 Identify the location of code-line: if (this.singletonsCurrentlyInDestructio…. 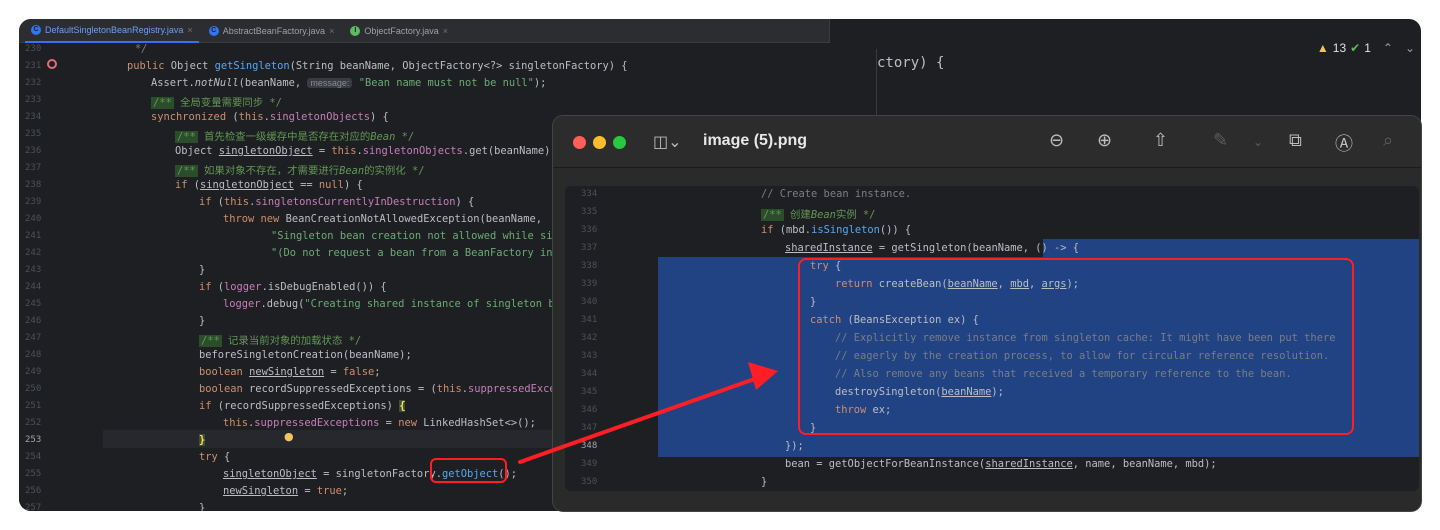
(337, 202).